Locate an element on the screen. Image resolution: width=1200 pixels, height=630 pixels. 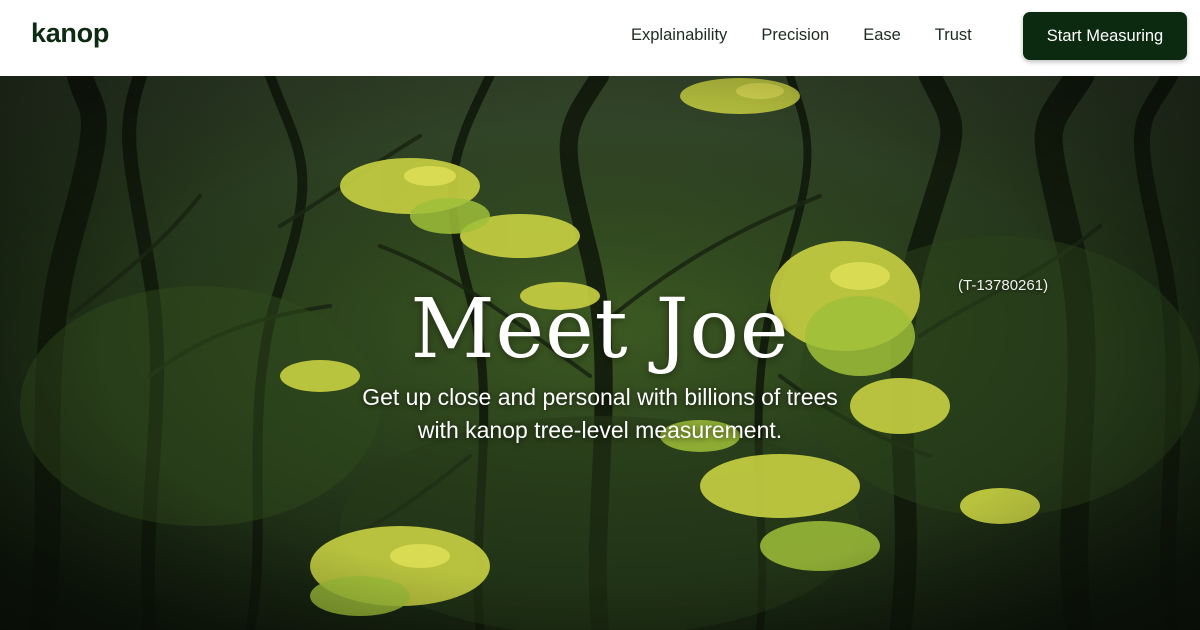
kanop-logo: kanop is located at coordinates (70, 33).